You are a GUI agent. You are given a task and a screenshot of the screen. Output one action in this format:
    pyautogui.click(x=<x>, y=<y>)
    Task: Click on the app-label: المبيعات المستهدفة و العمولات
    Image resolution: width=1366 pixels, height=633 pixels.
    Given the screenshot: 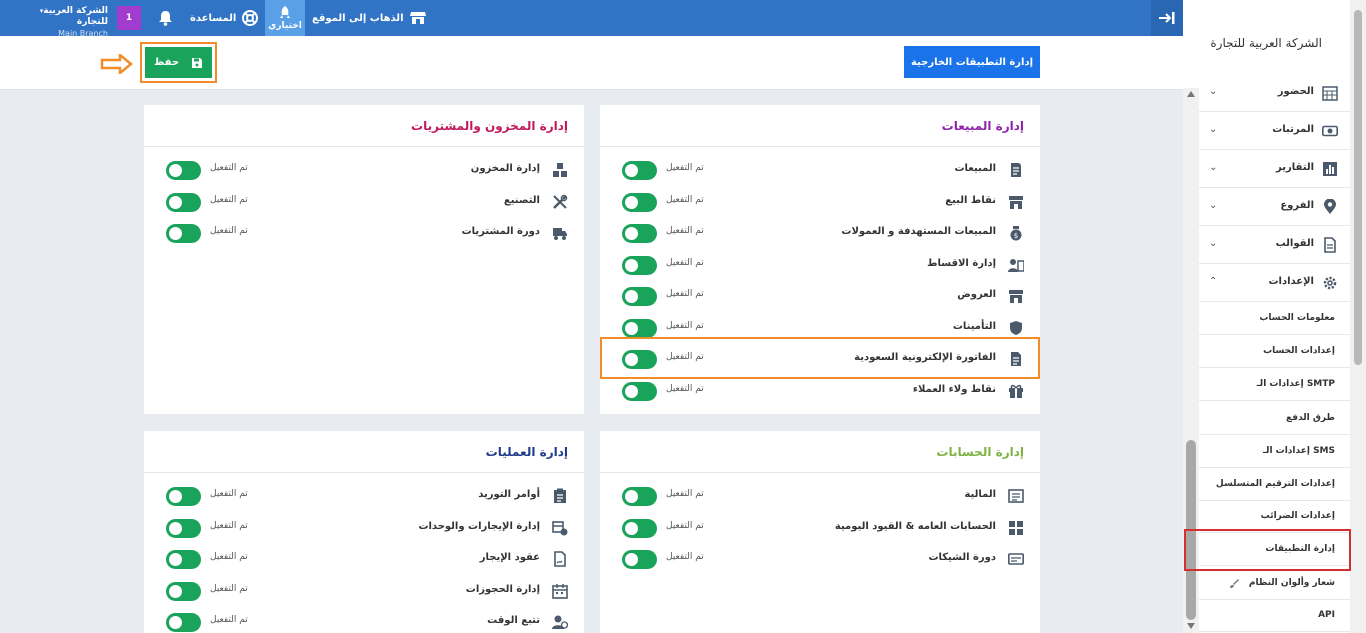 What is the action you would take?
    pyautogui.click(x=918, y=231)
    